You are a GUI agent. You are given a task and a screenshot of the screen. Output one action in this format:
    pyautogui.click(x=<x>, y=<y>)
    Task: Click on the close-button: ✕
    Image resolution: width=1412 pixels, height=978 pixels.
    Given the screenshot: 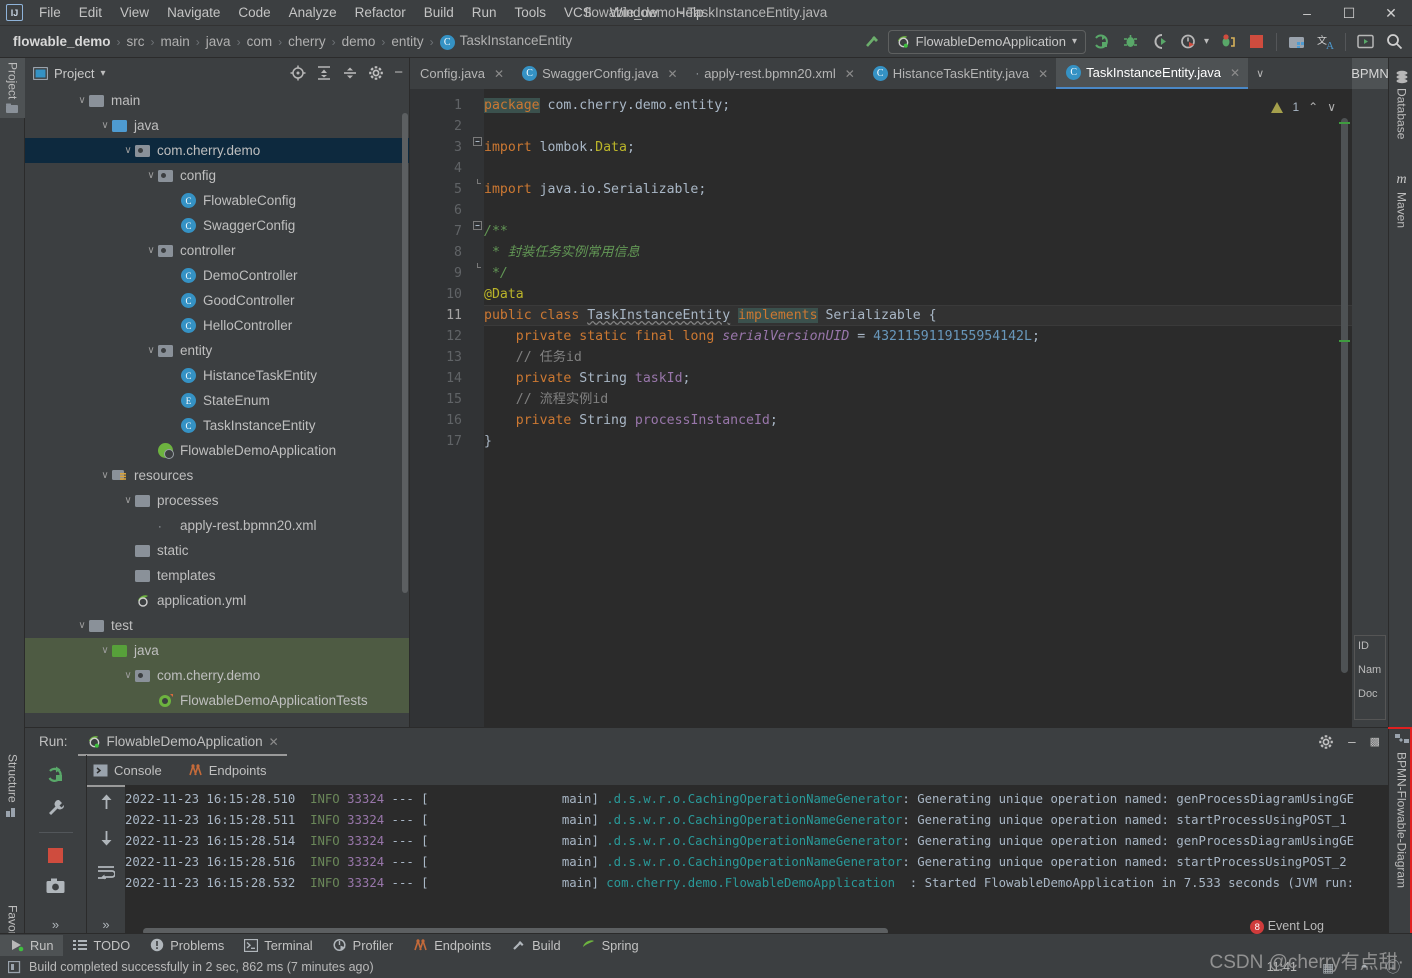 What is the action you would take?
    pyautogui.click(x=1391, y=13)
    